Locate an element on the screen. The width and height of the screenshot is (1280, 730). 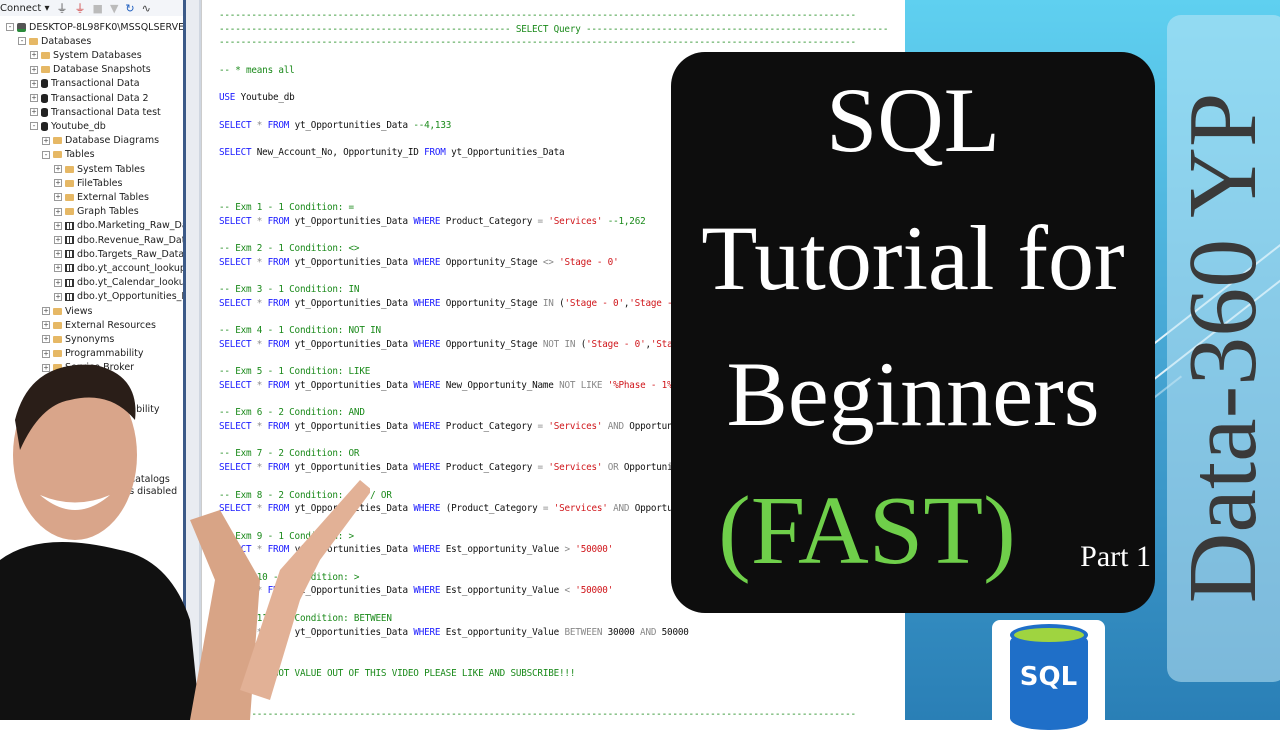
tree-item: + Programmability is located at coordinates (92, 354).